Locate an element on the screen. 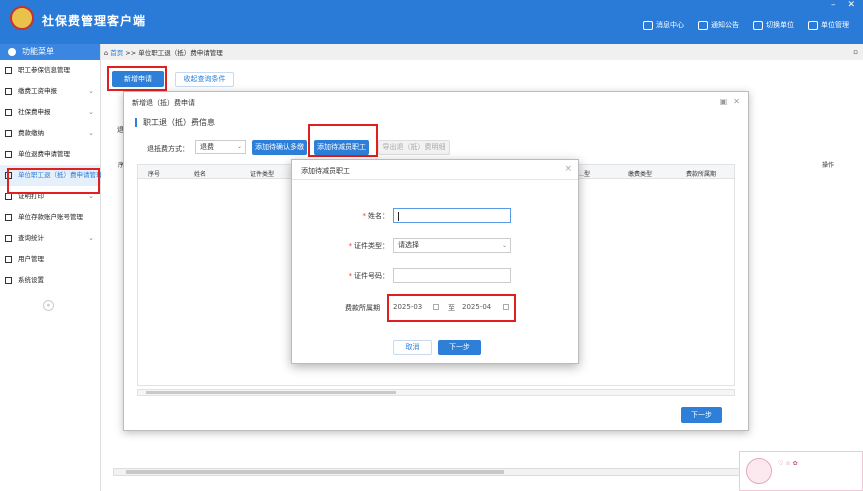 Image resolution: width=863 pixels, height=491 pixels. sidebar-item-fee-declare: 社保费申报 ⌄ is located at coordinates (50, 112).